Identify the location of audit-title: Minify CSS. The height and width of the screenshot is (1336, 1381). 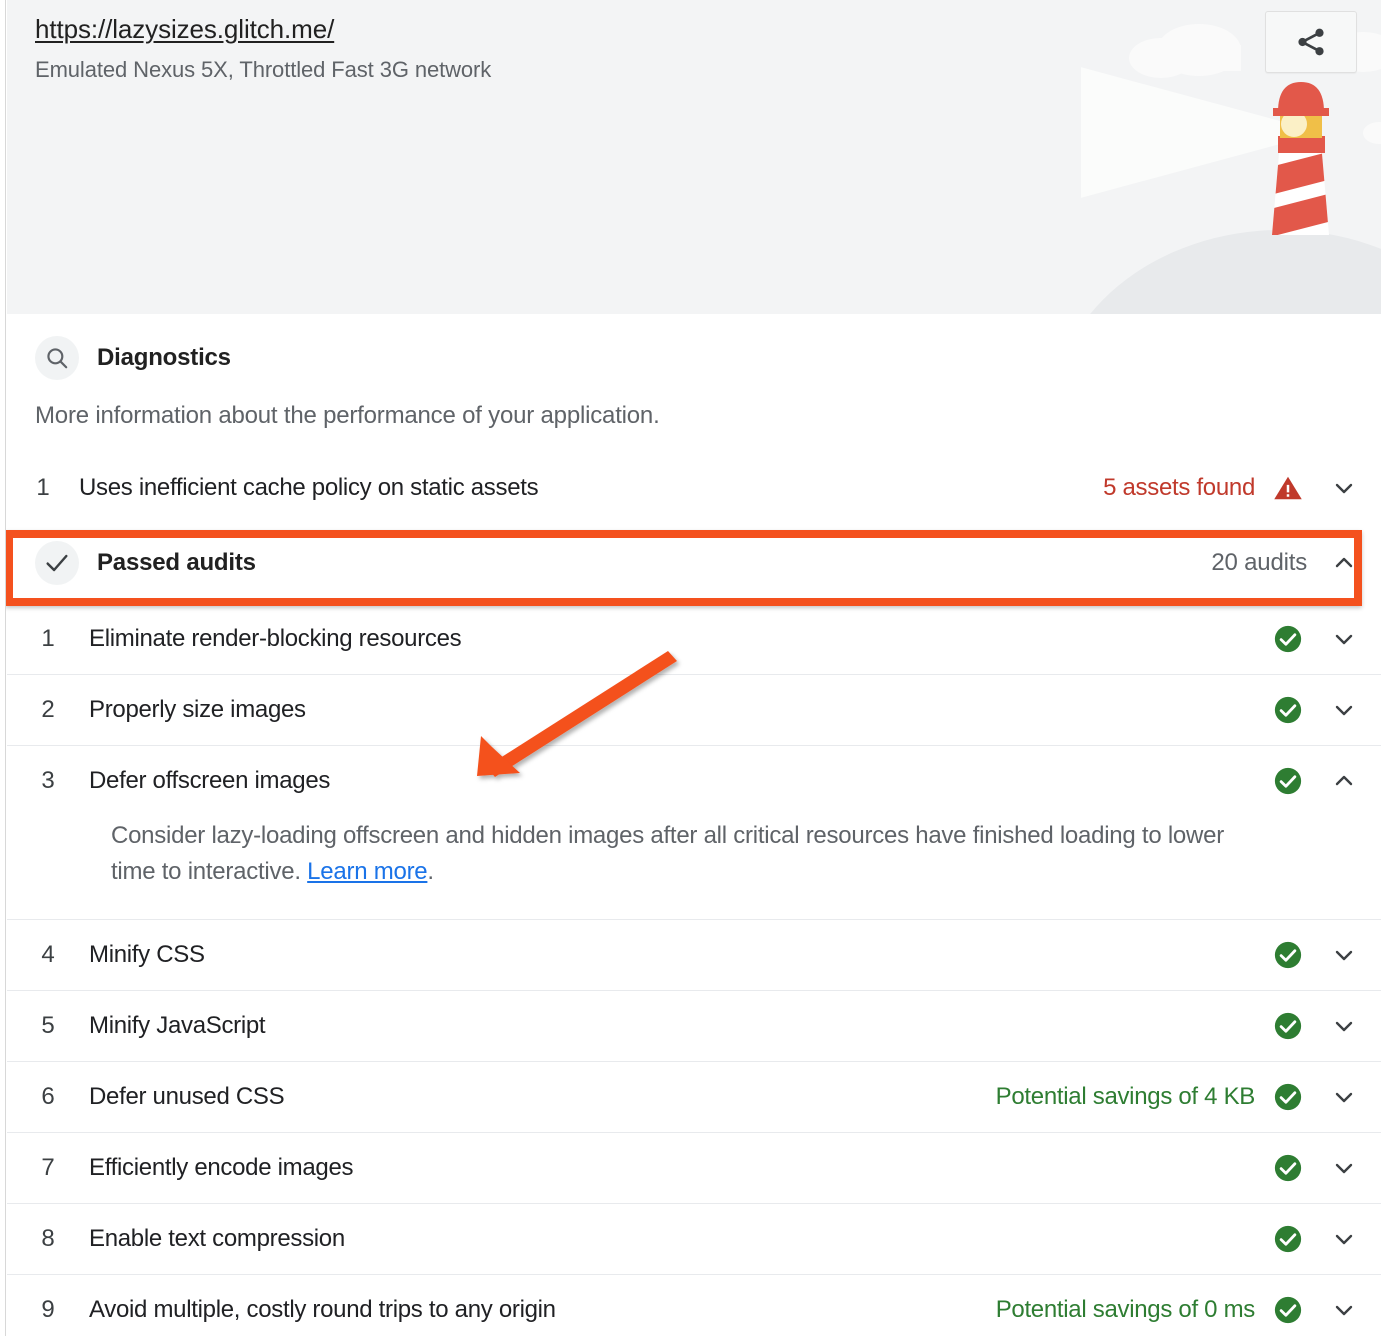
(147, 955).